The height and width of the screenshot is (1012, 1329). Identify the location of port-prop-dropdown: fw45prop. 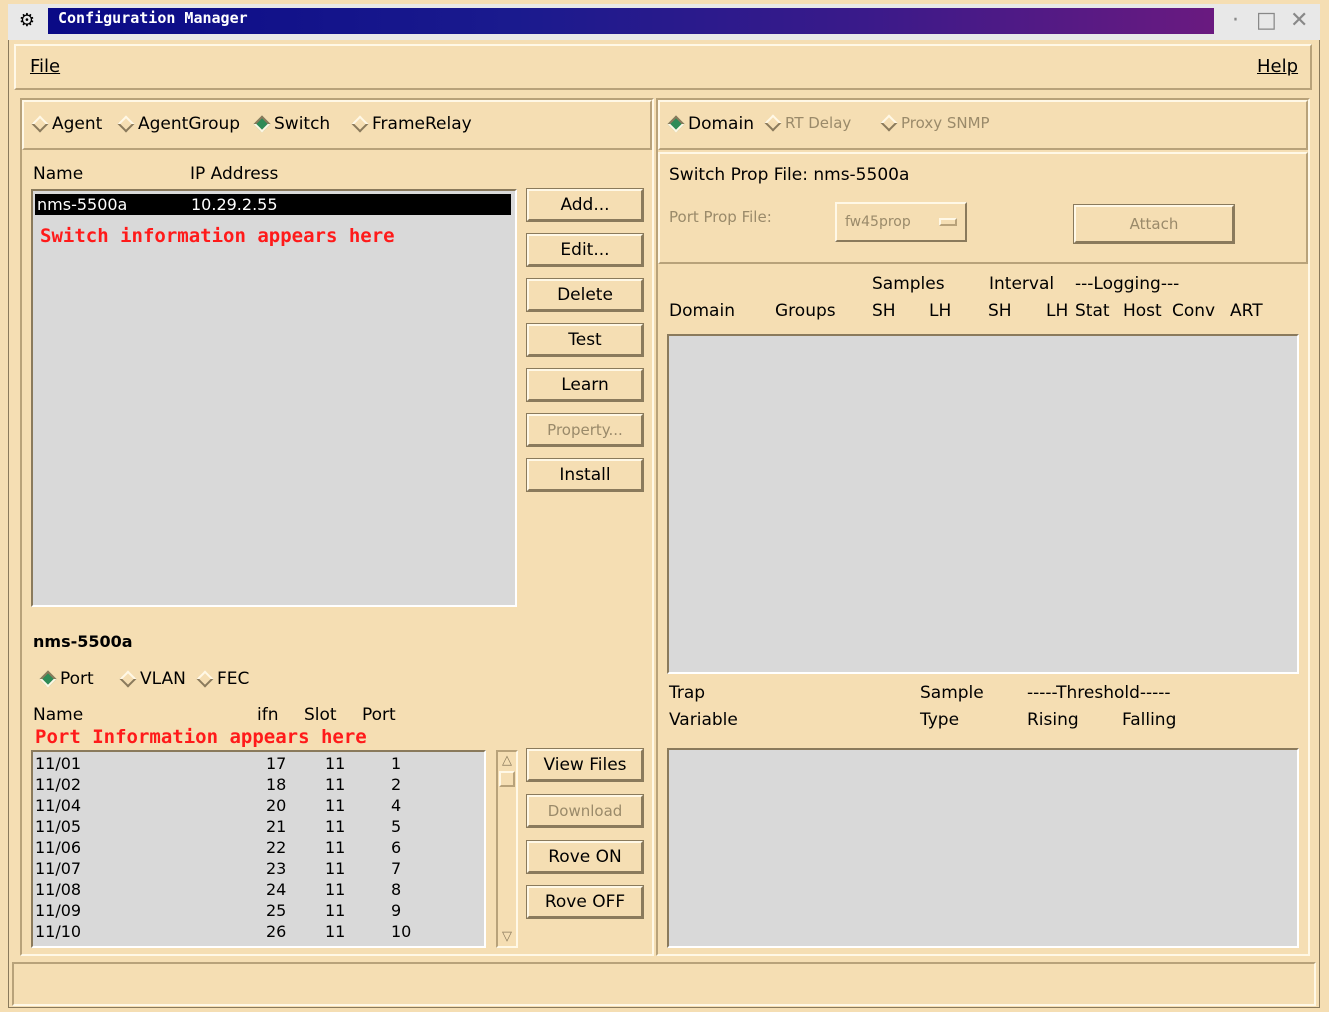
(901, 222).